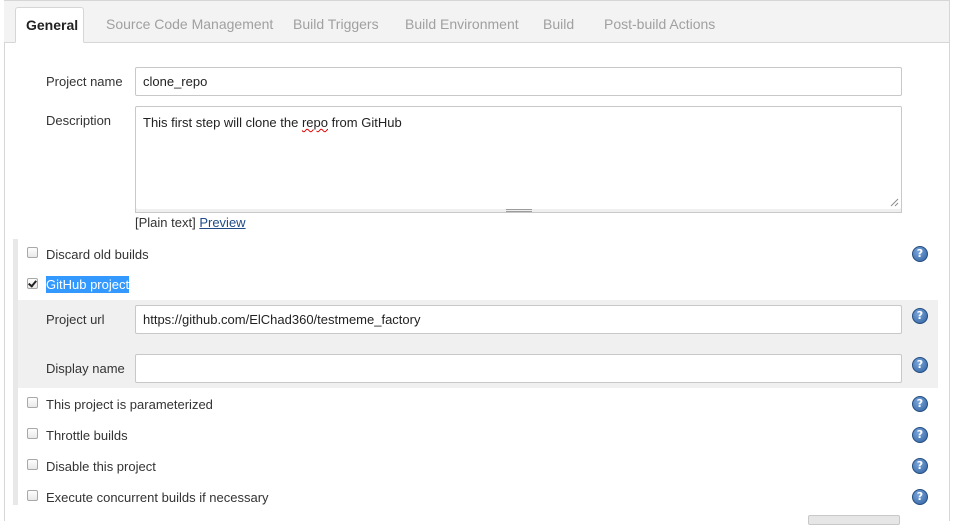 This screenshot has width=959, height=525. What do you see at coordinates (97, 254) in the screenshot?
I see `discard-old-builds-label: Discard old builds` at bounding box center [97, 254].